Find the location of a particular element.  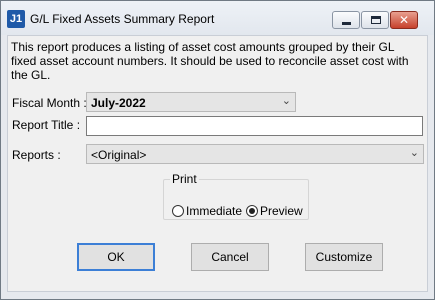

reports-select: <Original> ⌄ is located at coordinates (255, 154).